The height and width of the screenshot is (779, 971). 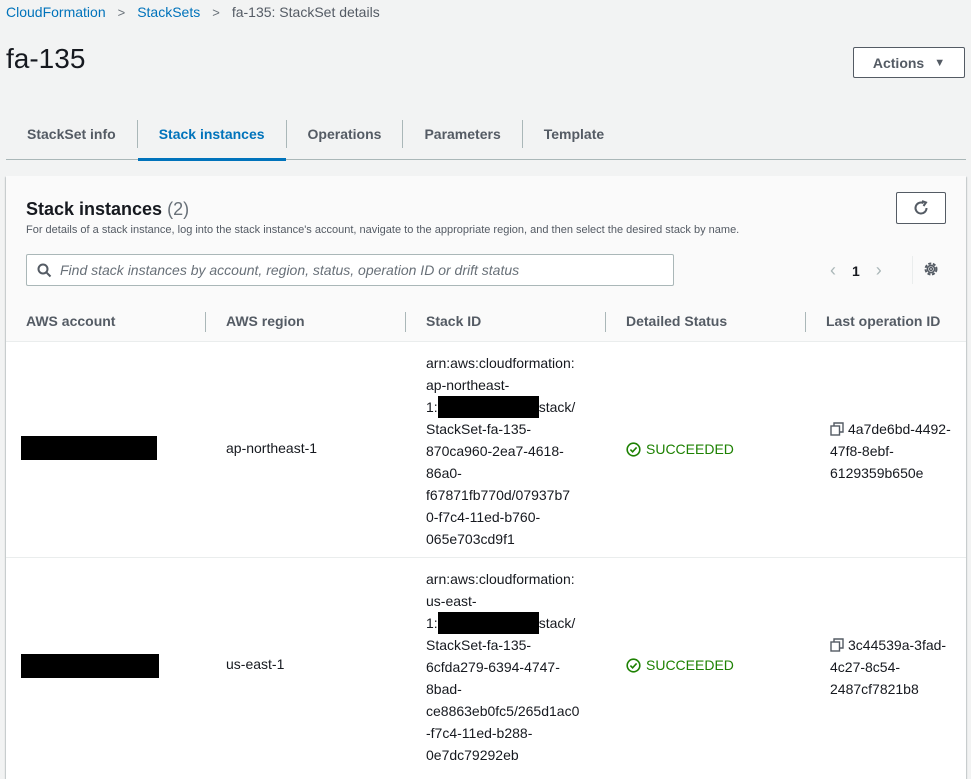 I want to click on column-header-account: AWS account, so click(x=70, y=321).